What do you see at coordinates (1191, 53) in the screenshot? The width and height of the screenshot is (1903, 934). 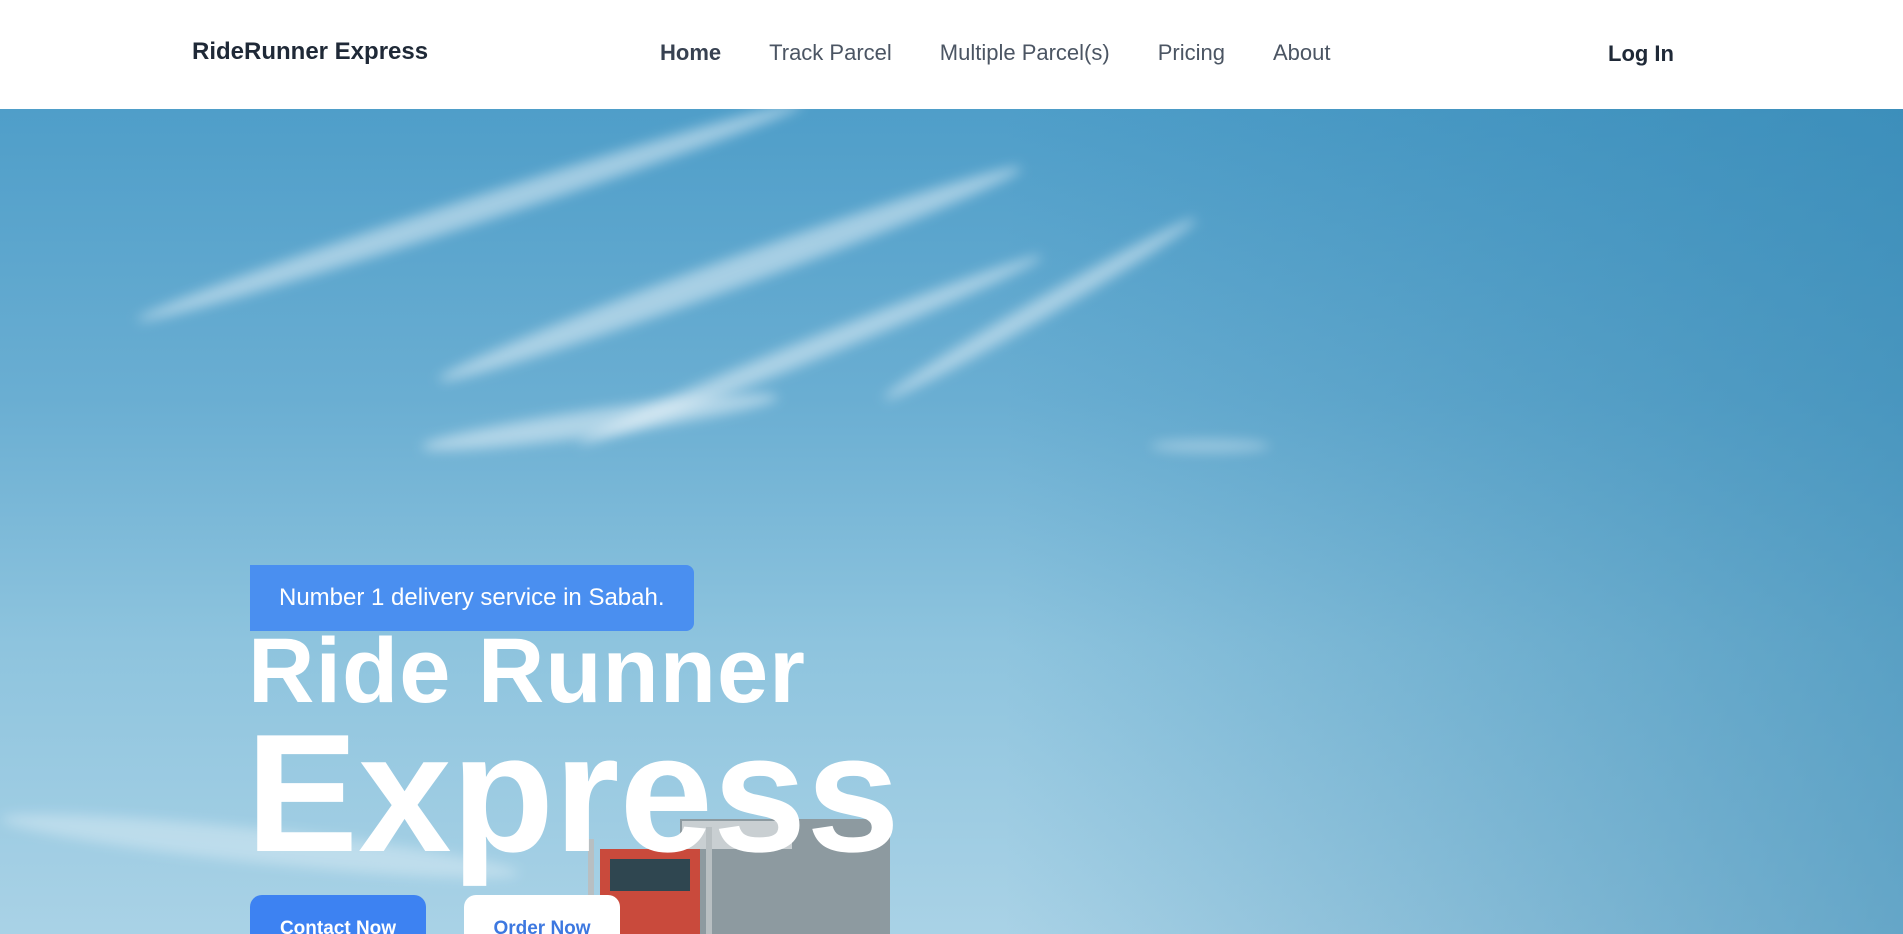 I see `nav-link-pricing: Pricing` at bounding box center [1191, 53].